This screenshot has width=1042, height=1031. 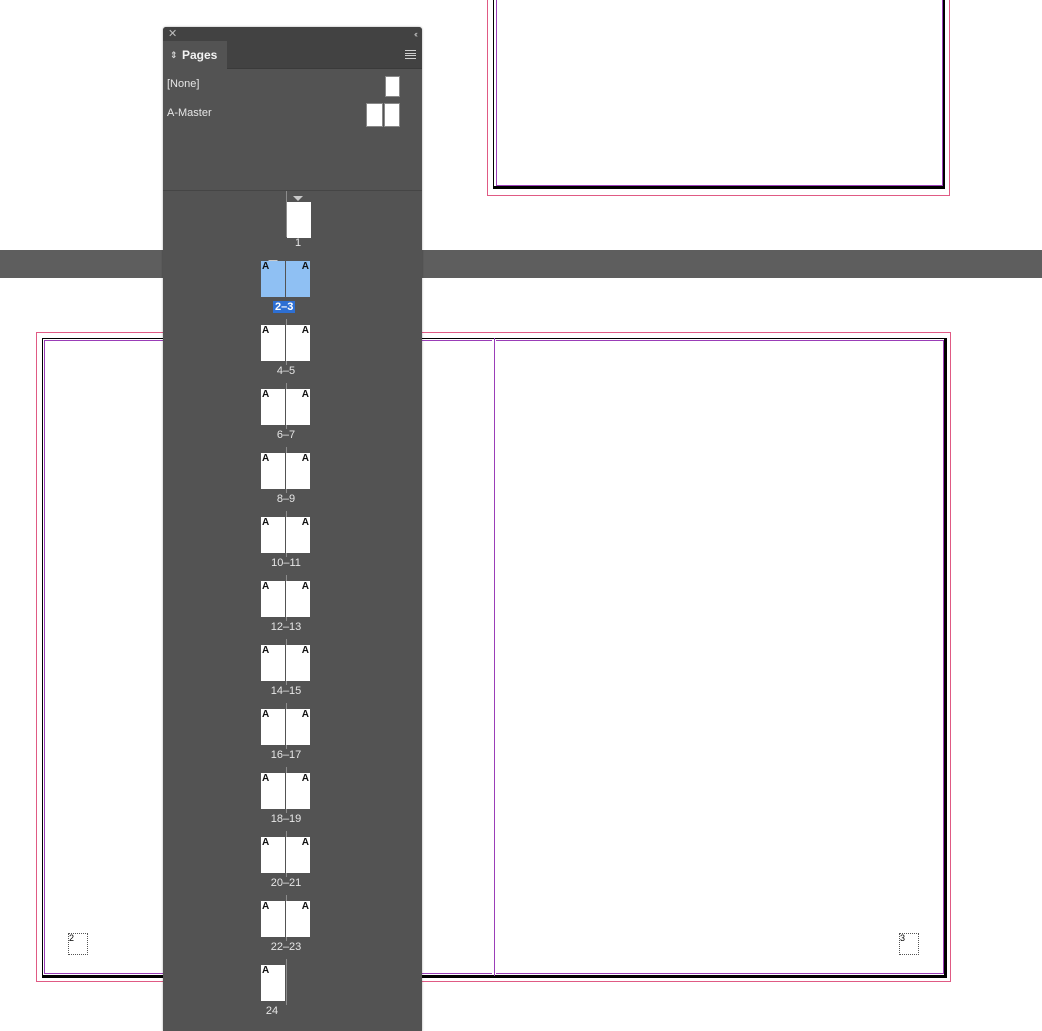 I want to click on page-label: 8–9, so click(x=286, y=499).